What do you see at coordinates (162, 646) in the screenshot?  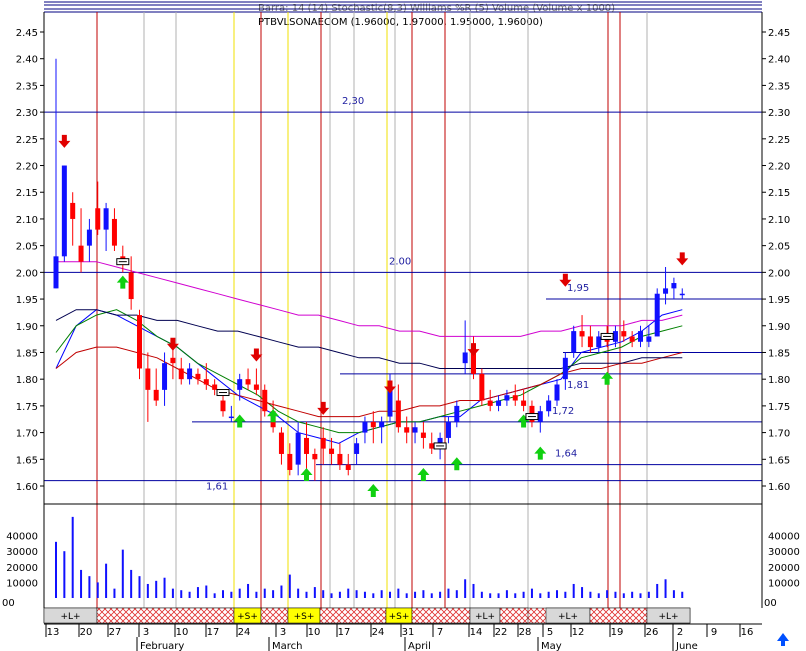 I see `month-label: February` at bounding box center [162, 646].